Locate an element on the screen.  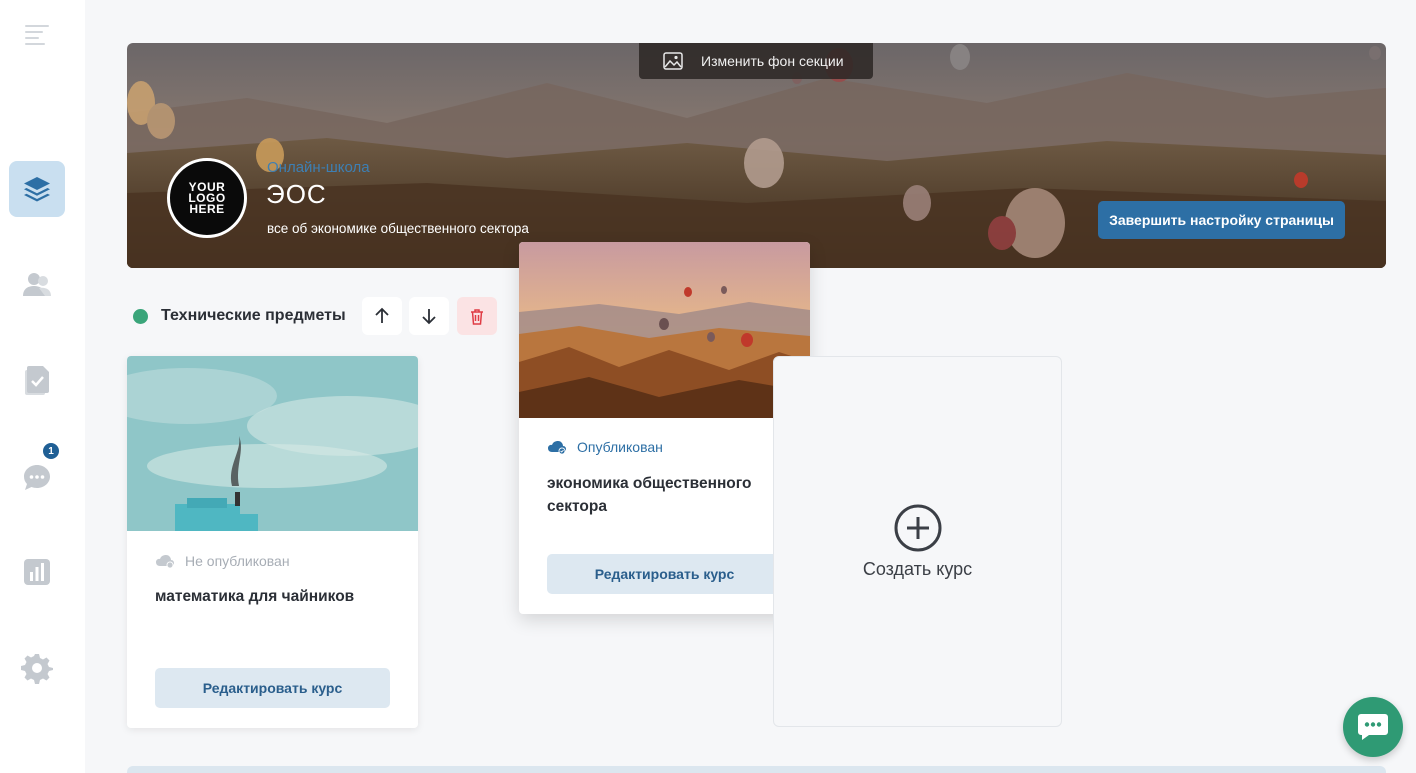
sidebar-item-analytics is located at coordinates (37, 572).